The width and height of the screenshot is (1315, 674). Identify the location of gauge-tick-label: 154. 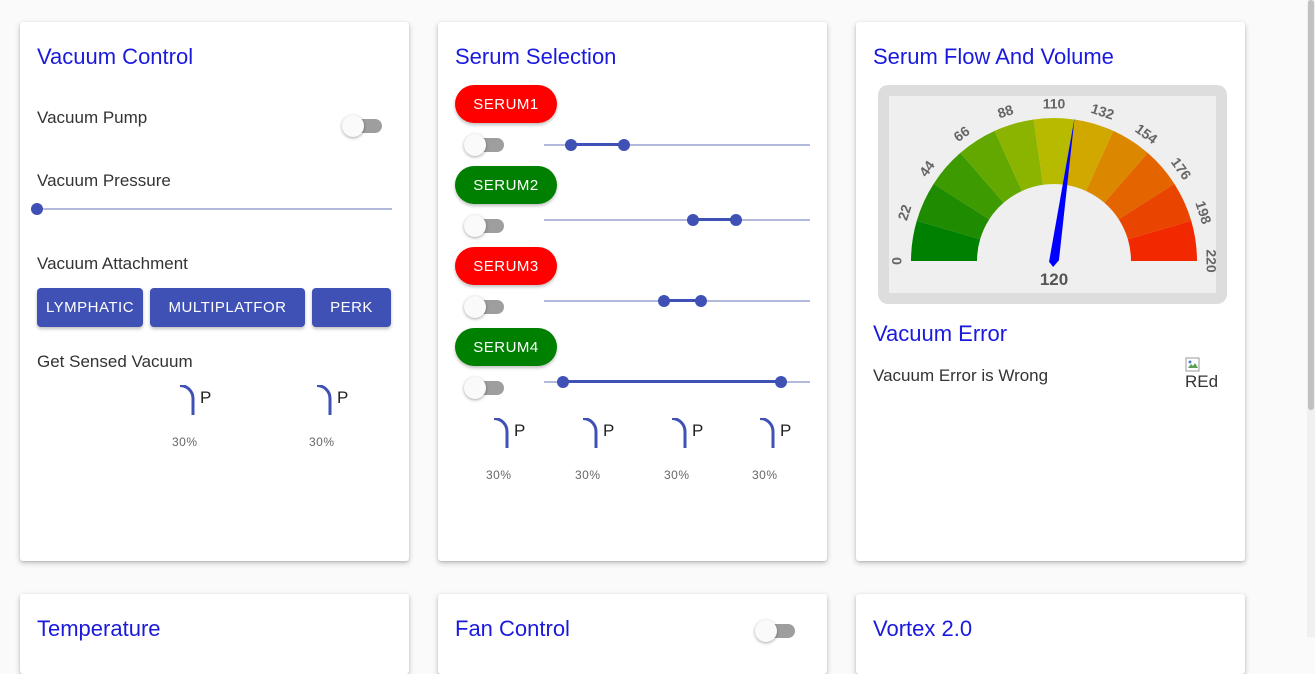
(1146, 133).